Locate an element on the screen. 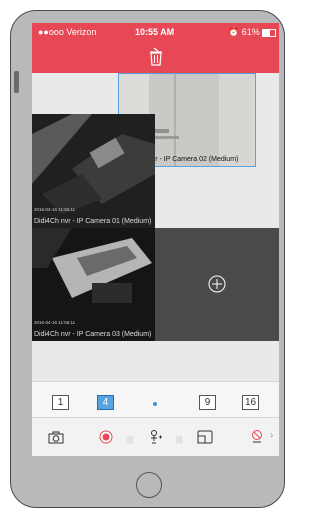 The width and height of the screenshot is (320, 519). ptz-icon is located at coordinates (156, 437).